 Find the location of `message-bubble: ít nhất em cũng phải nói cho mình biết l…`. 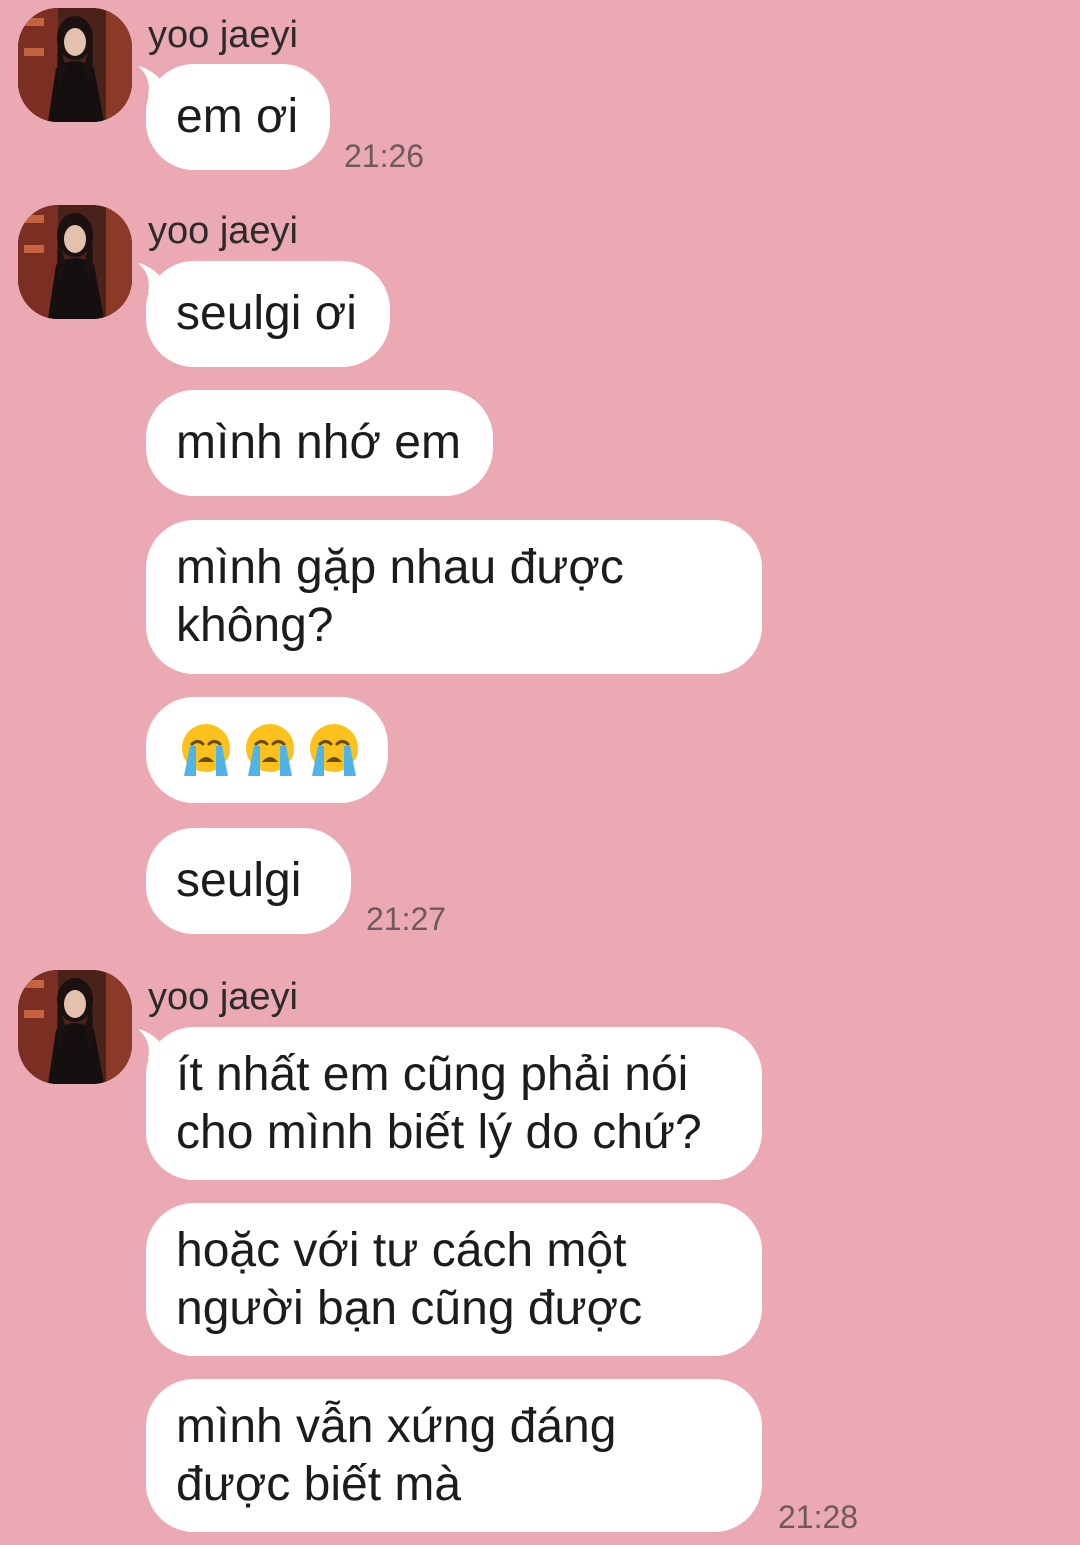

message-bubble: ít nhất em cũng phải nói cho mình biết l… is located at coordinates (454, 1103).